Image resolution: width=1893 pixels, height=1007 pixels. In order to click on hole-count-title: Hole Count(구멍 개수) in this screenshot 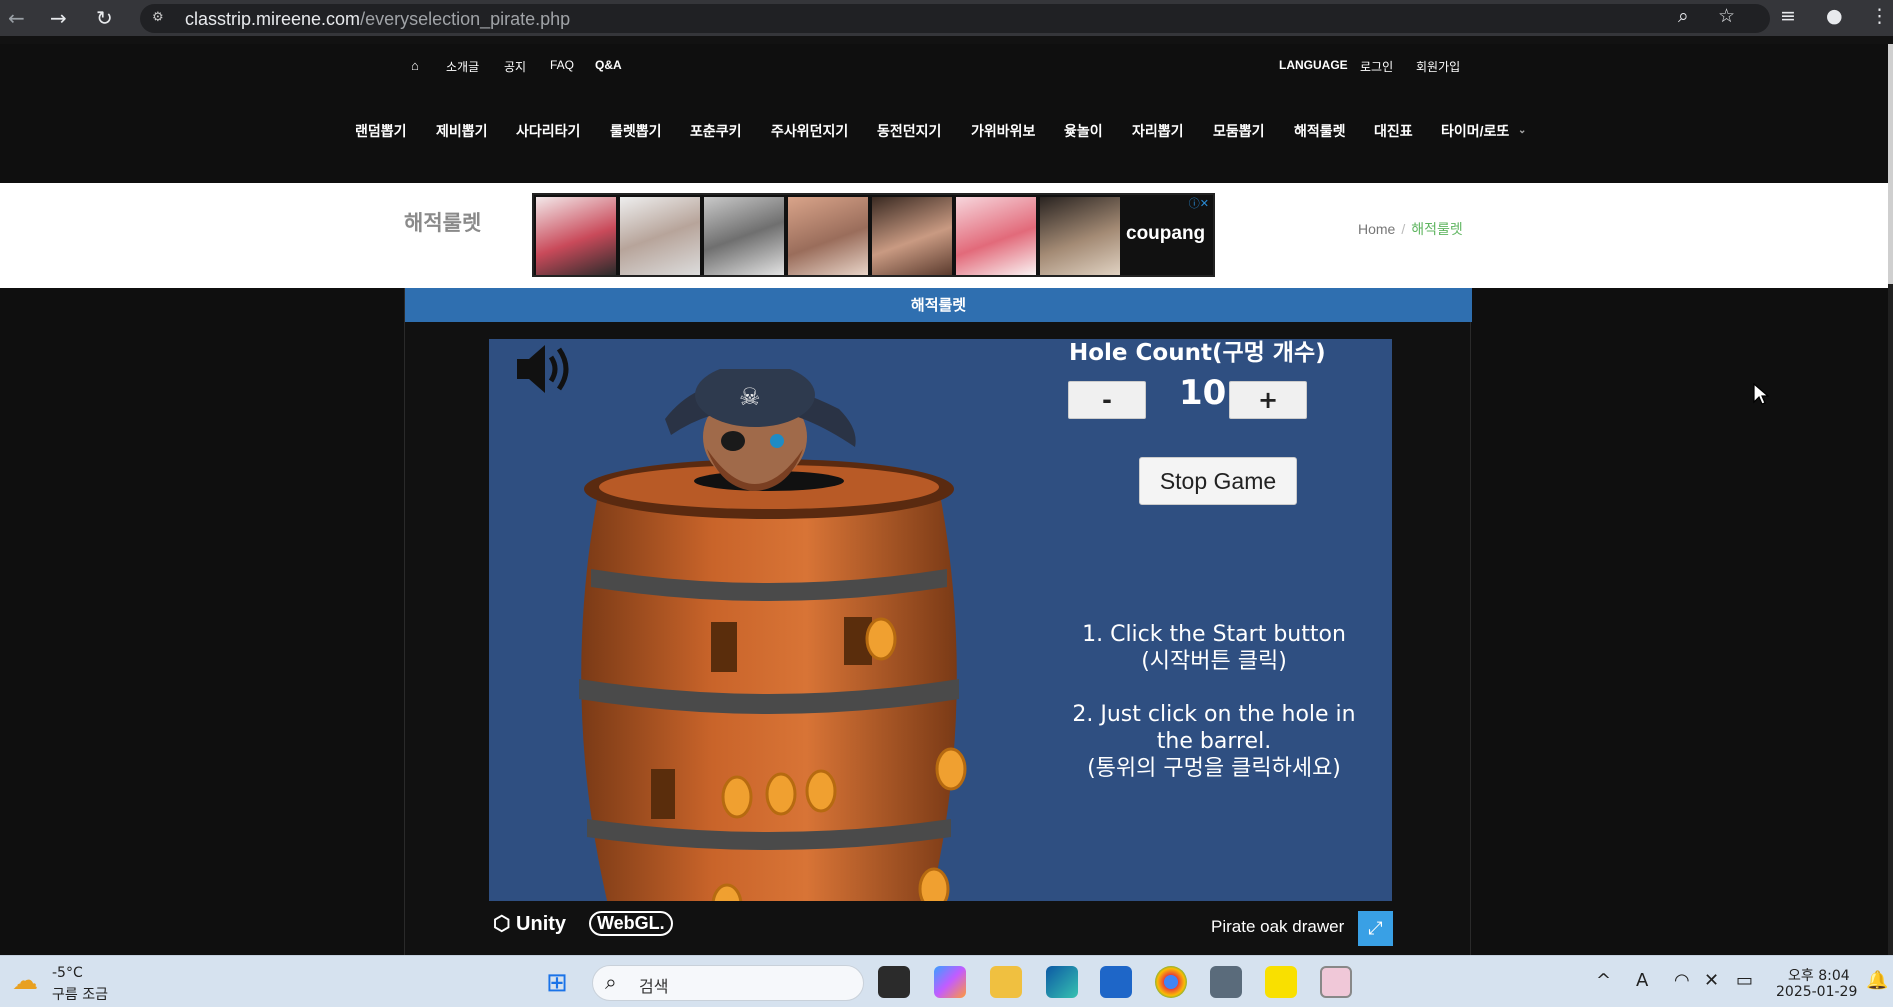, I will do `click(1197, 353)`.